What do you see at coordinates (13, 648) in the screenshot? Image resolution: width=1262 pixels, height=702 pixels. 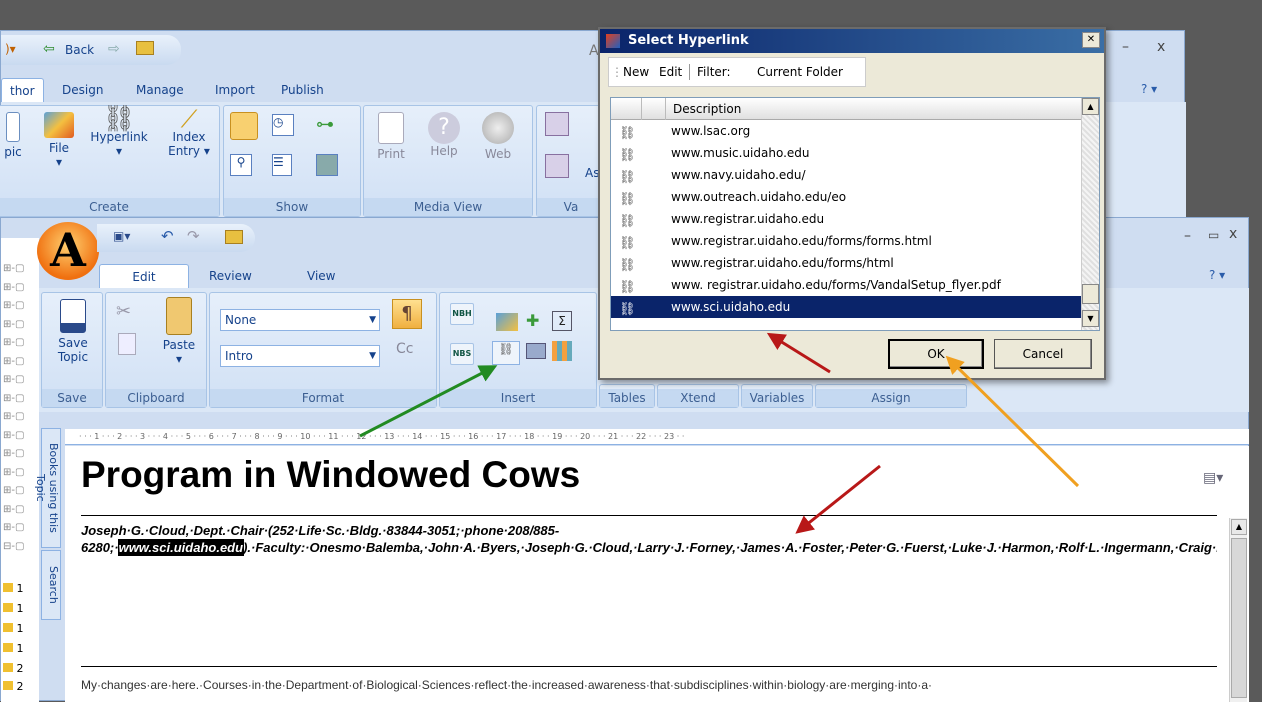 I see `tree-folder-4: 1` at bounding box center [13, 648].